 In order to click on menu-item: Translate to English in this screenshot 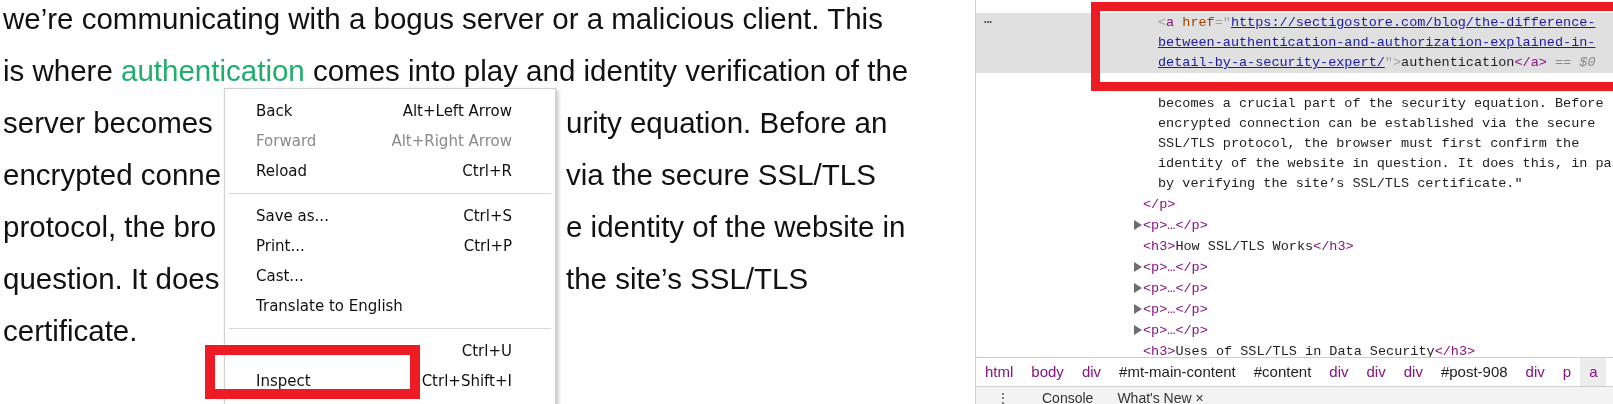, I will do `click(390, 306)`.